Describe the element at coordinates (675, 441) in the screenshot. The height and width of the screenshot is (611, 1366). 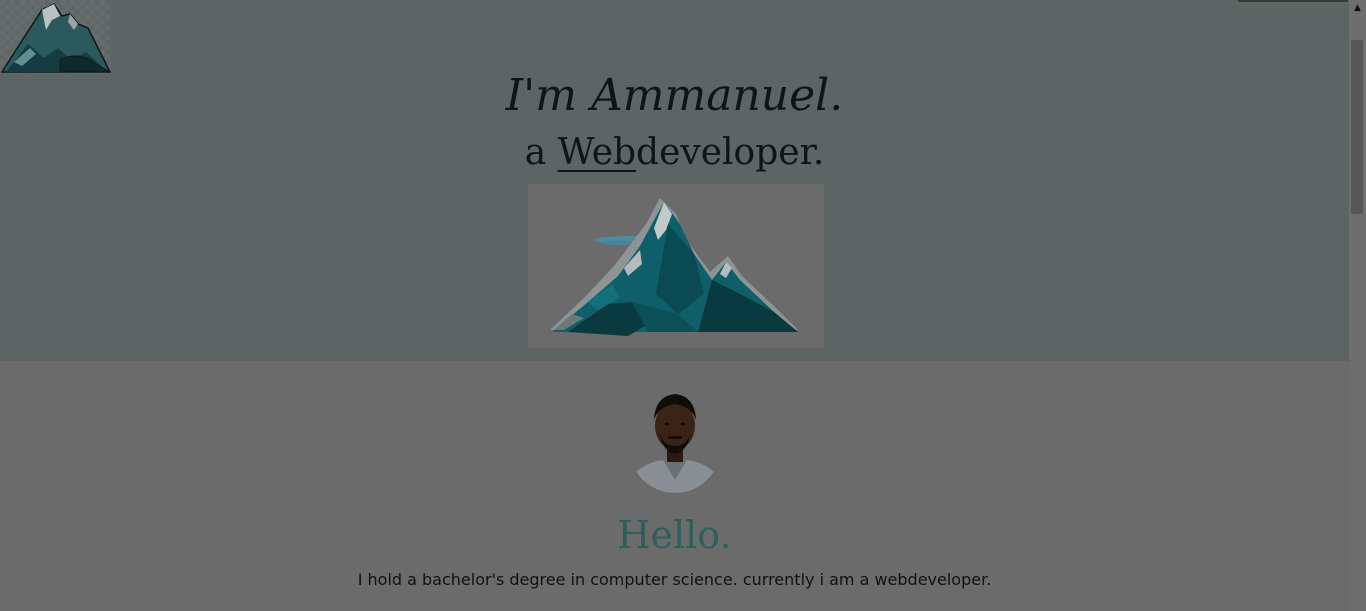
I see `profile-photo` at that location.